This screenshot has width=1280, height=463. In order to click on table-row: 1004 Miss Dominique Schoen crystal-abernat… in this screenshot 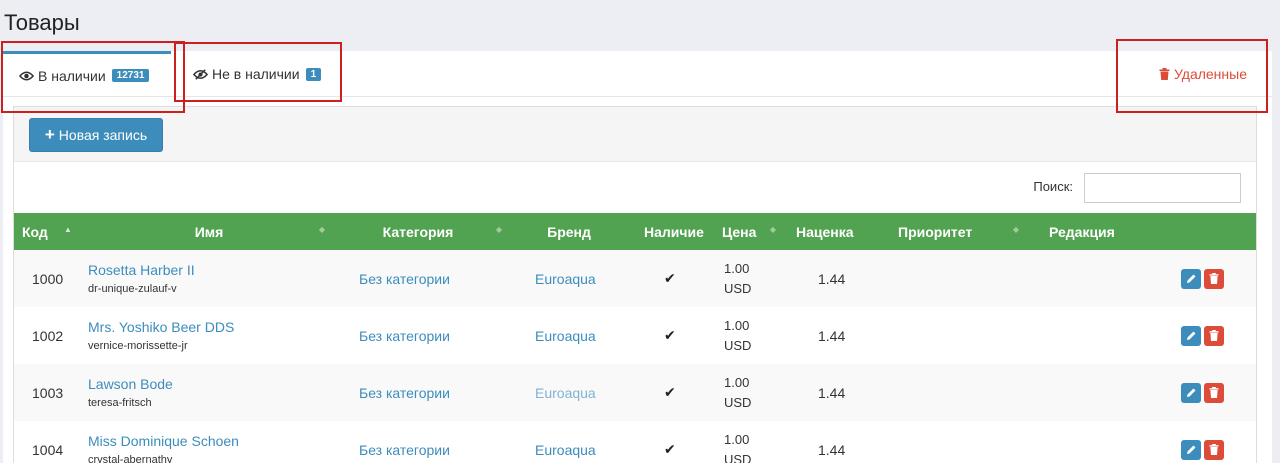, I will do `click(635, 442)`.